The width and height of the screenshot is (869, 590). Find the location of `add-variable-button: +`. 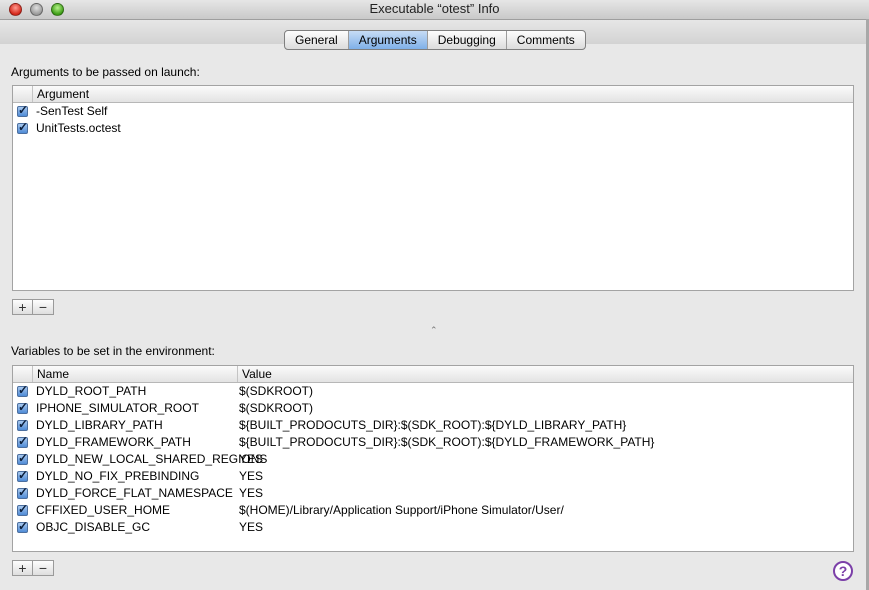

add-variable-button: + is located at coordinates (22, 568).